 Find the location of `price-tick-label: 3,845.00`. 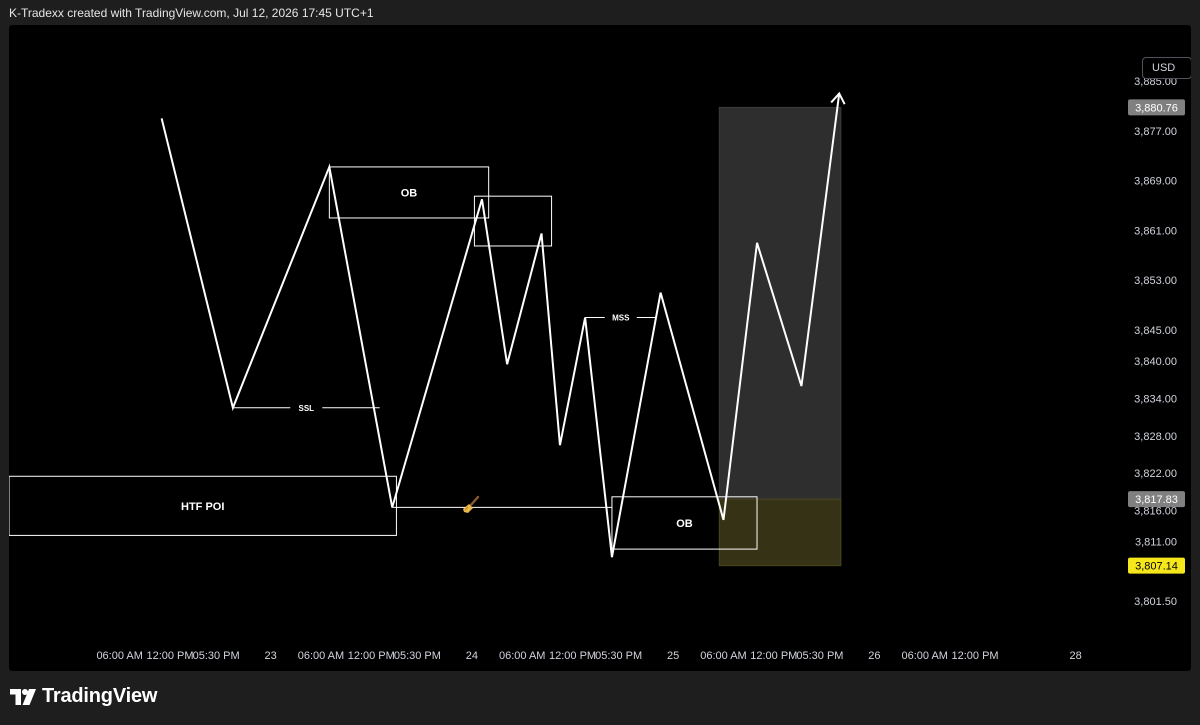

price-tick-label: 3,845.00 is located at coordinates (1155, 331).